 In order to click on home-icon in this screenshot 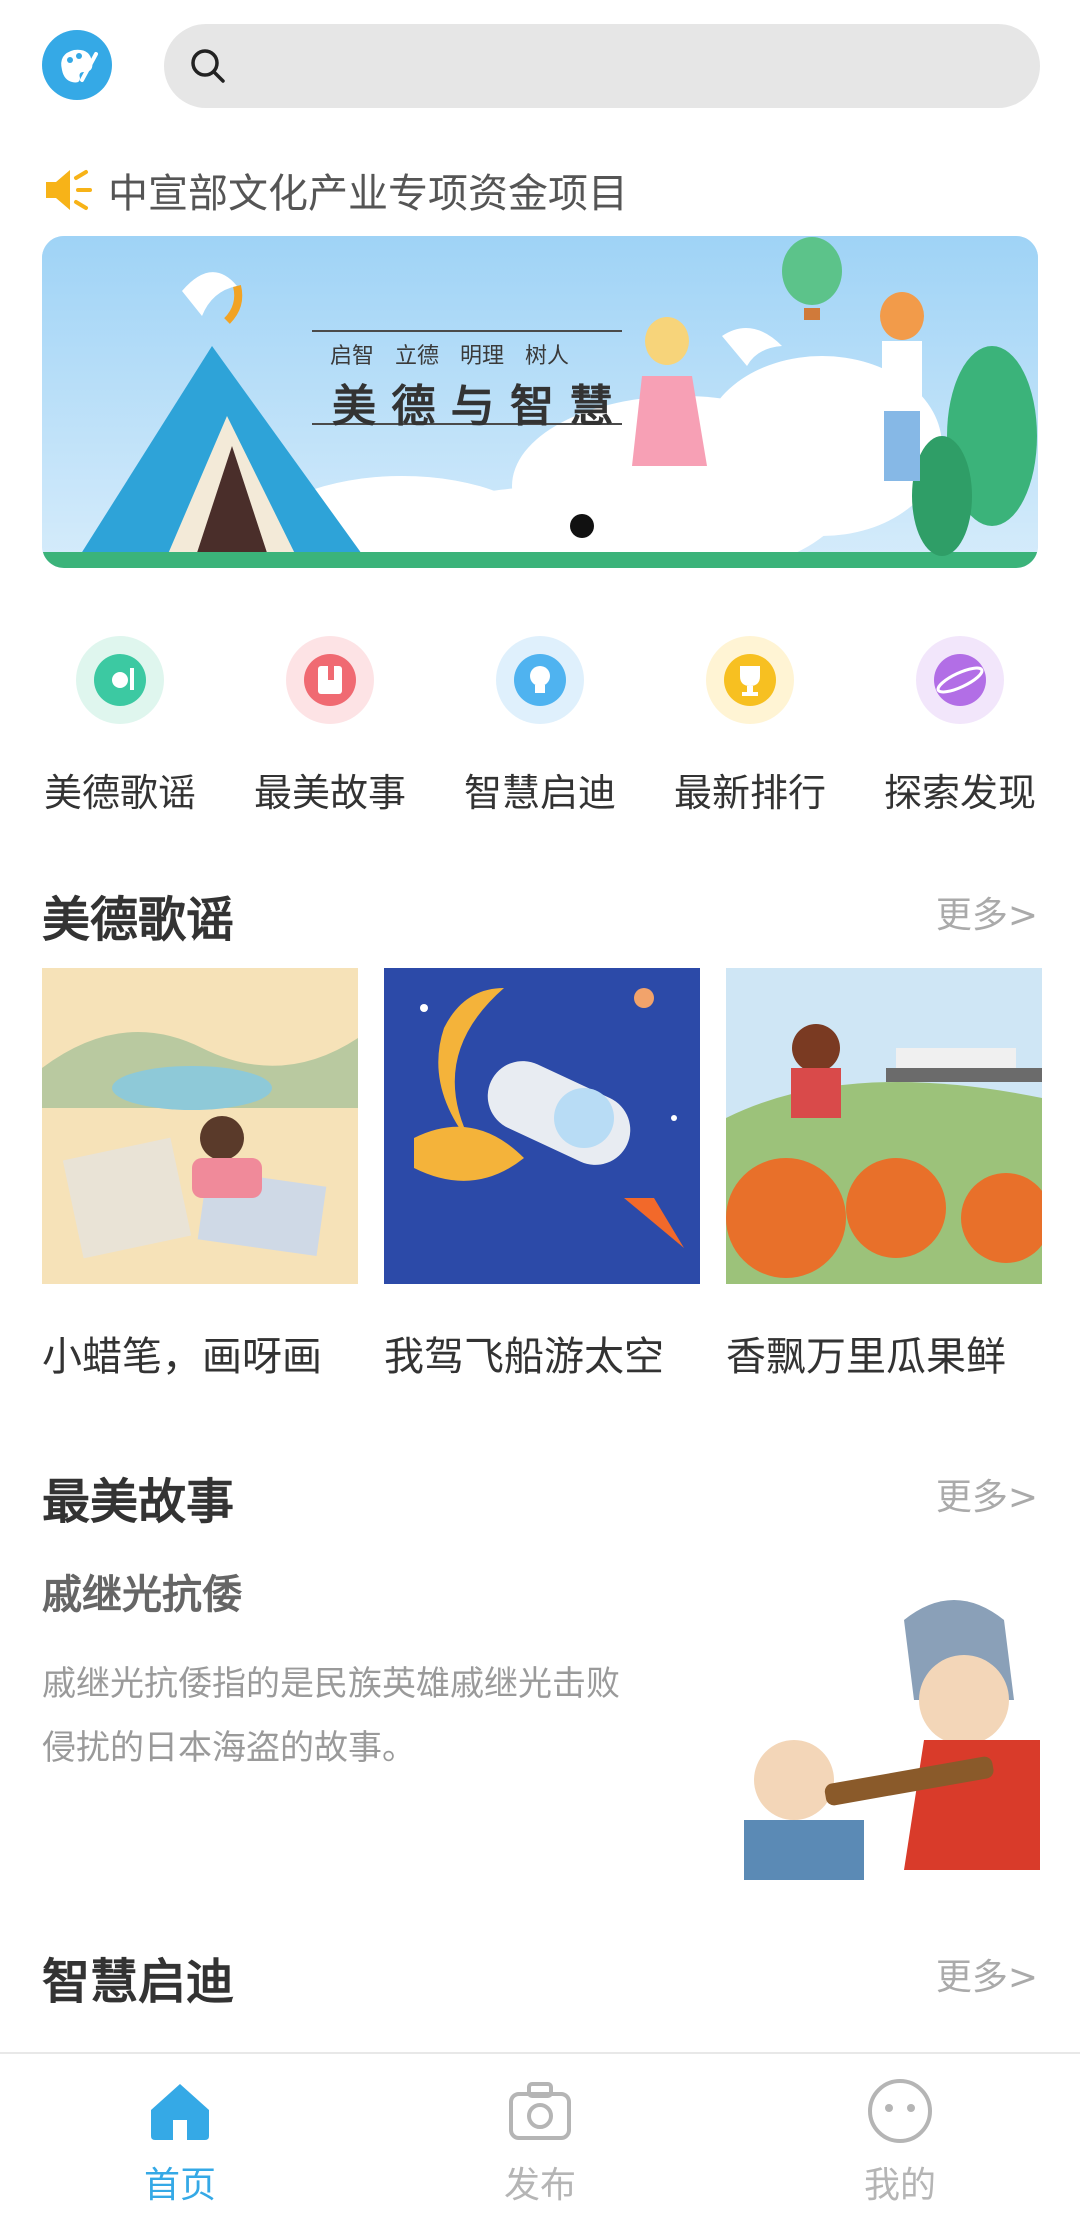, I will do `click(180, 2112)`.